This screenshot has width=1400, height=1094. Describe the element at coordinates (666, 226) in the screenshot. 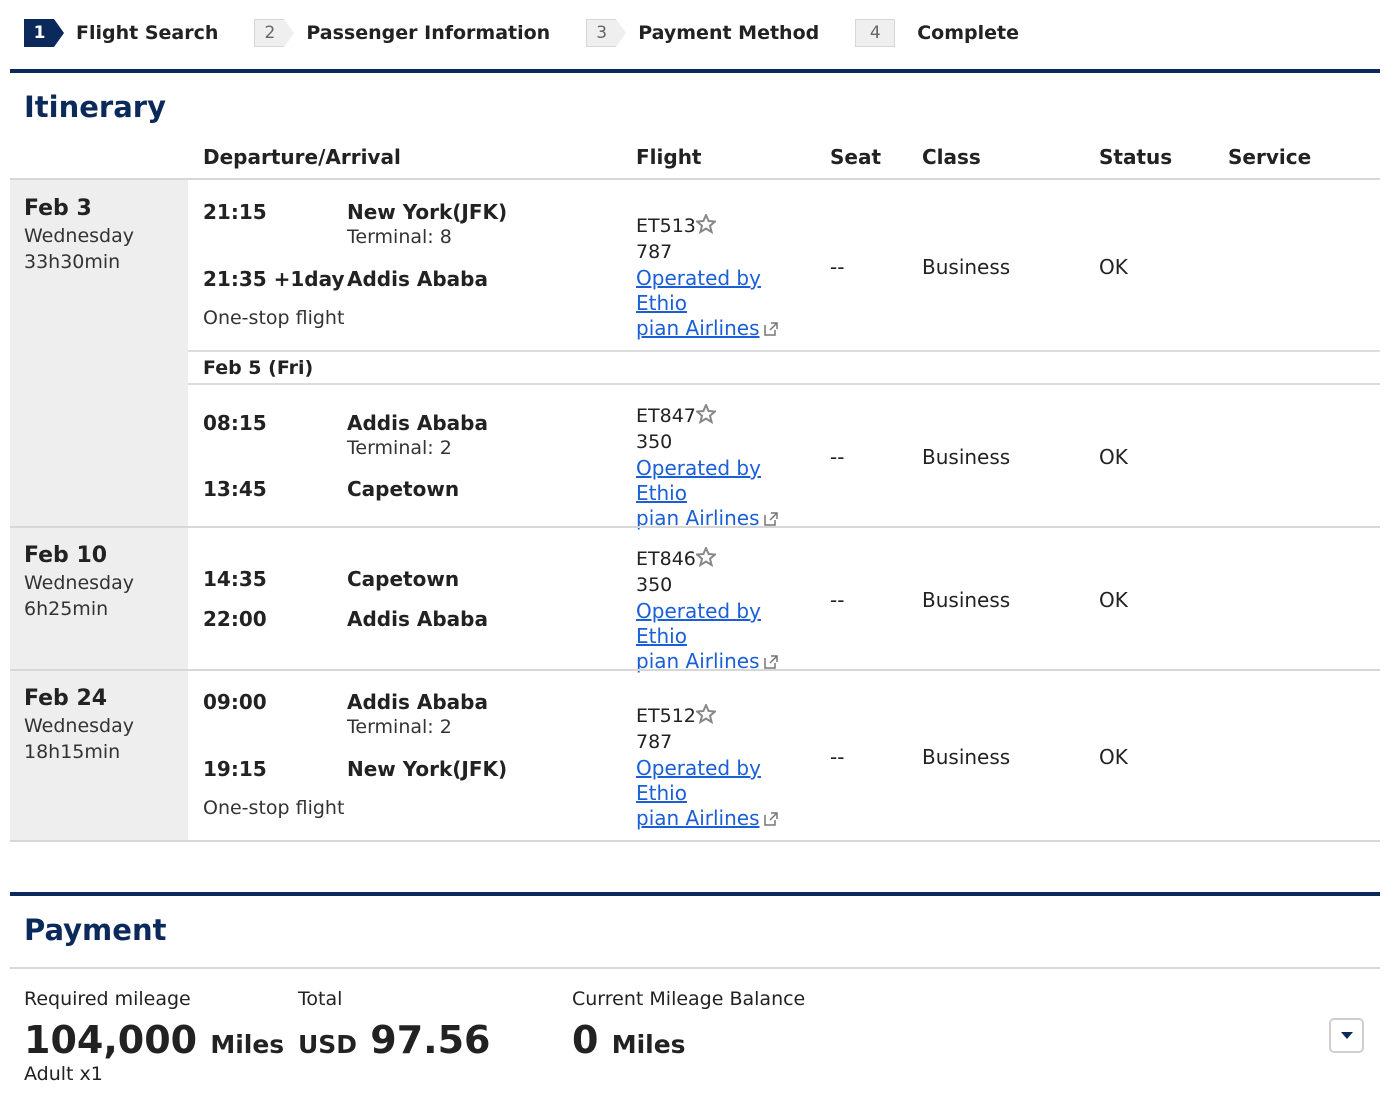

I see `flight-number: ET513` at that location.